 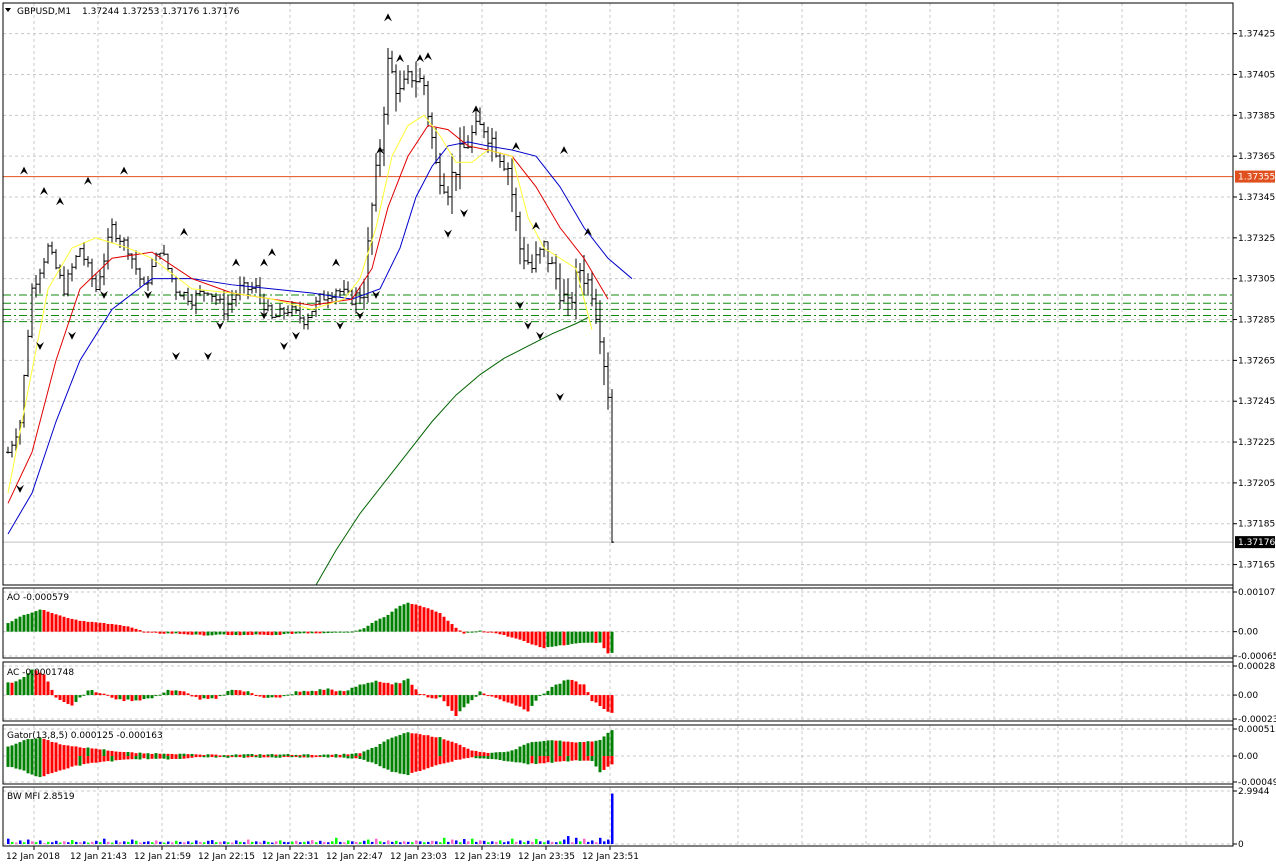 What do you see at coordinates (1256, 525) in the screenshot?
I see `y-tick-label: 1.37185` at bounding box center [1256, 525].